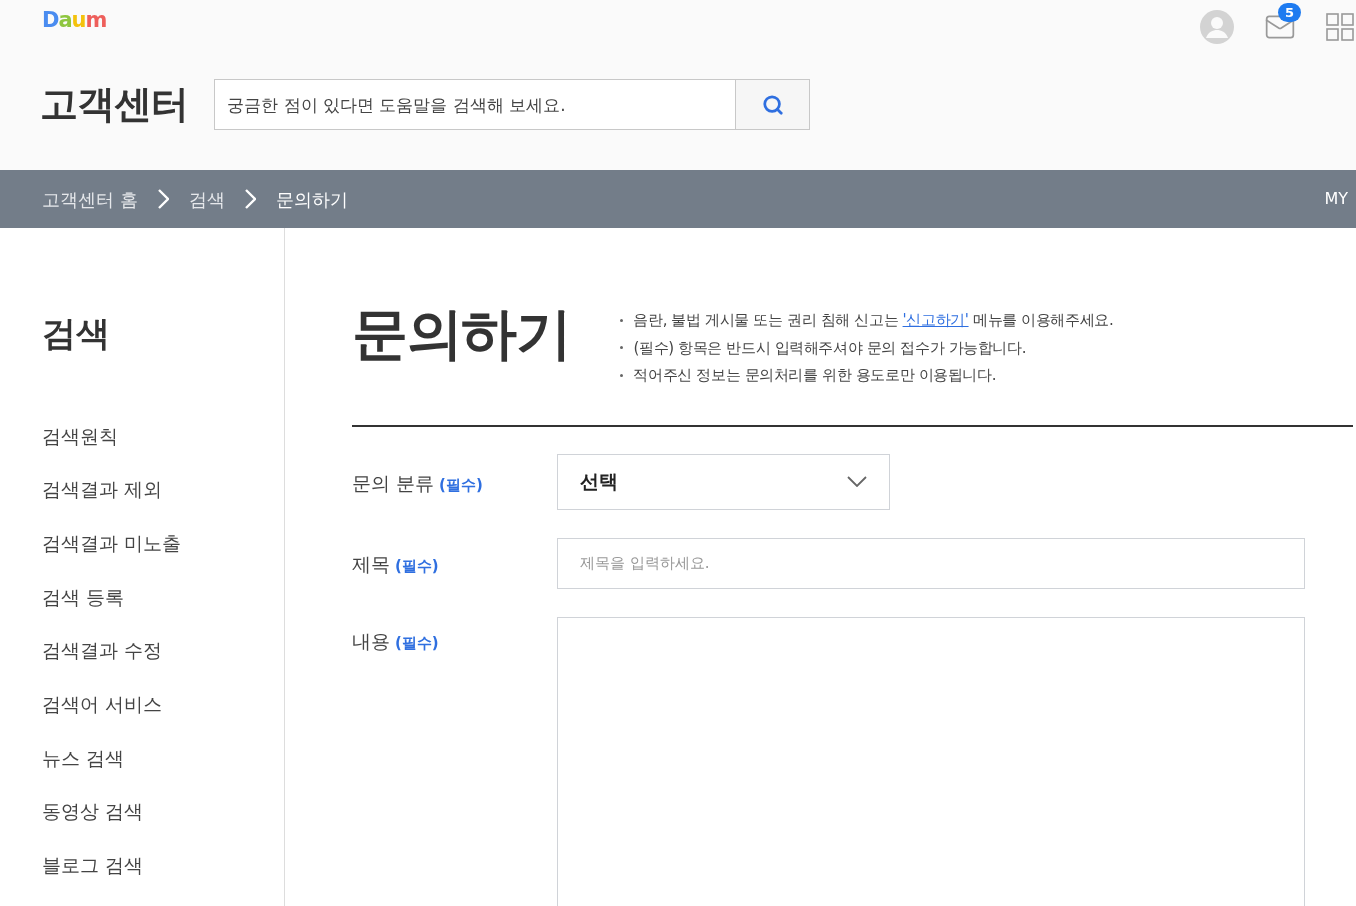  What do you see at coordinates (461, 334) in the screenshot?
I see `page-title: 문의하기` at bounding box center [461, 334].